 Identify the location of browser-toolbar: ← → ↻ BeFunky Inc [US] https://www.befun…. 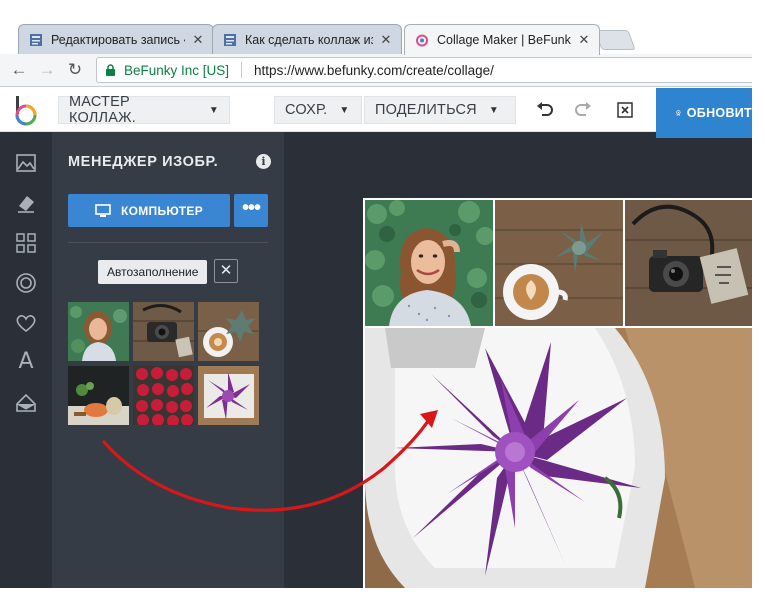
(376, 70).